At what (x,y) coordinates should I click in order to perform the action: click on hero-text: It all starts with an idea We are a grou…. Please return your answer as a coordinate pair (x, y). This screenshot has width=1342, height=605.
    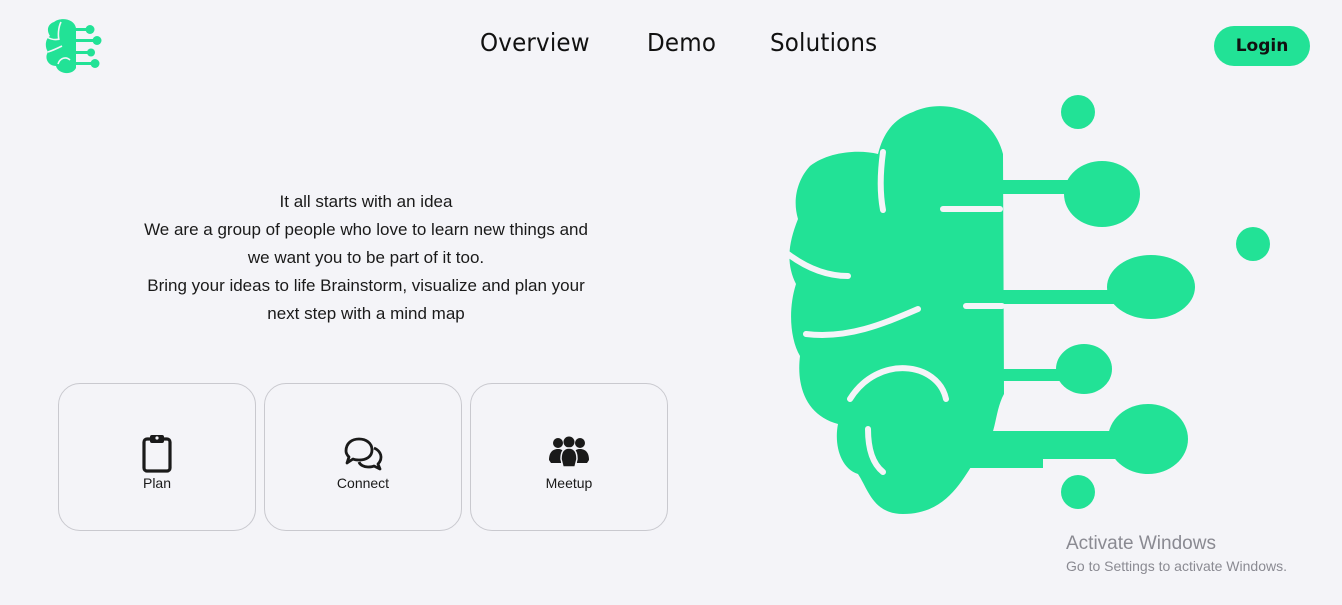
    Looking at the image, I should click on (366, 258).